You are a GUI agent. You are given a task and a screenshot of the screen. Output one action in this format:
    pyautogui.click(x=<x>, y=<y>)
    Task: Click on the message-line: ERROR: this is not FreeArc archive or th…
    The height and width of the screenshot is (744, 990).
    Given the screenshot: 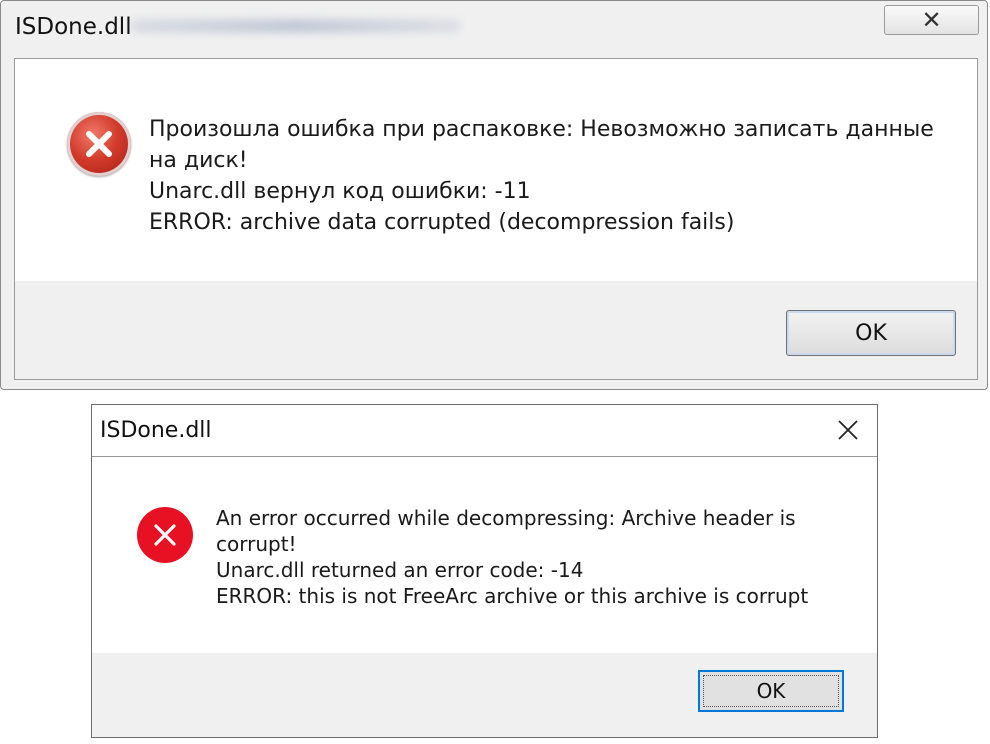 What is the action you would take?
    pyautogui.click(x=512, y=596)
    